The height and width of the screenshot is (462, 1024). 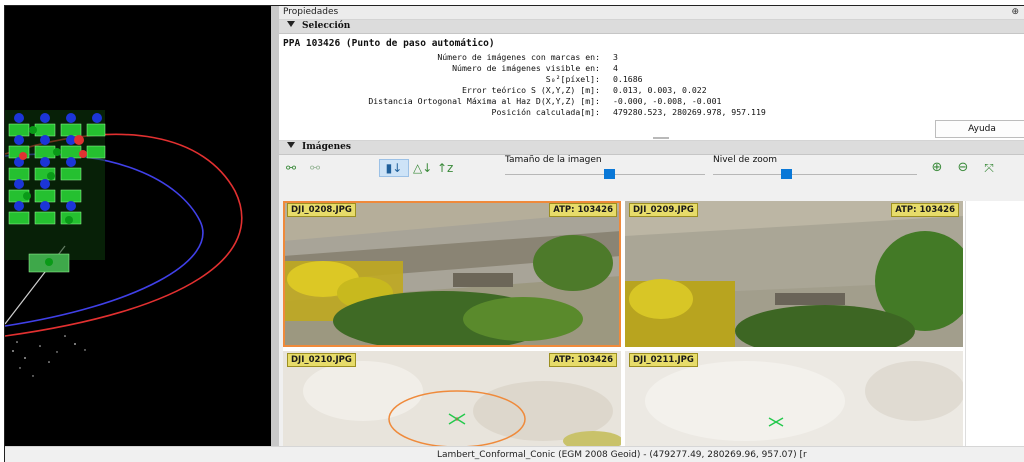 I want to click on point-cloud, so click(x=49, y=356).